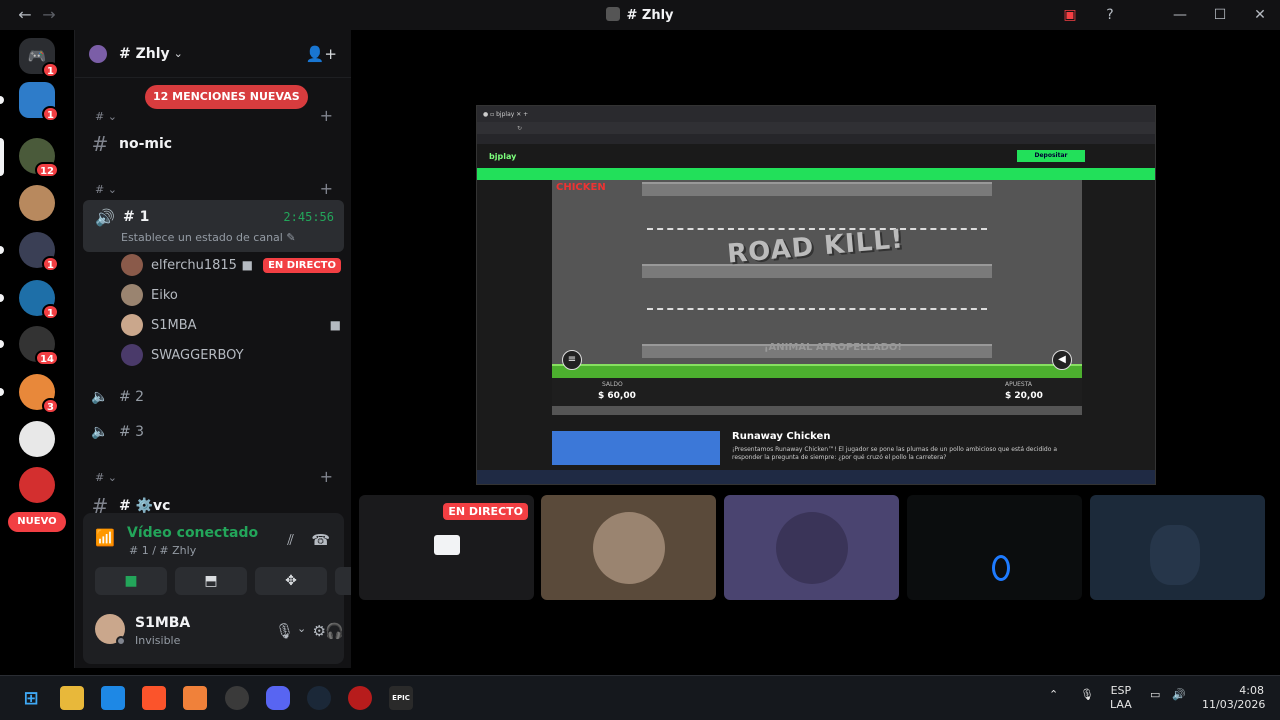  What do you see at coordinates (1051, 156) in the screenshot?
I see `deposit-button: Depositar` at bounding box center [1051, 156].